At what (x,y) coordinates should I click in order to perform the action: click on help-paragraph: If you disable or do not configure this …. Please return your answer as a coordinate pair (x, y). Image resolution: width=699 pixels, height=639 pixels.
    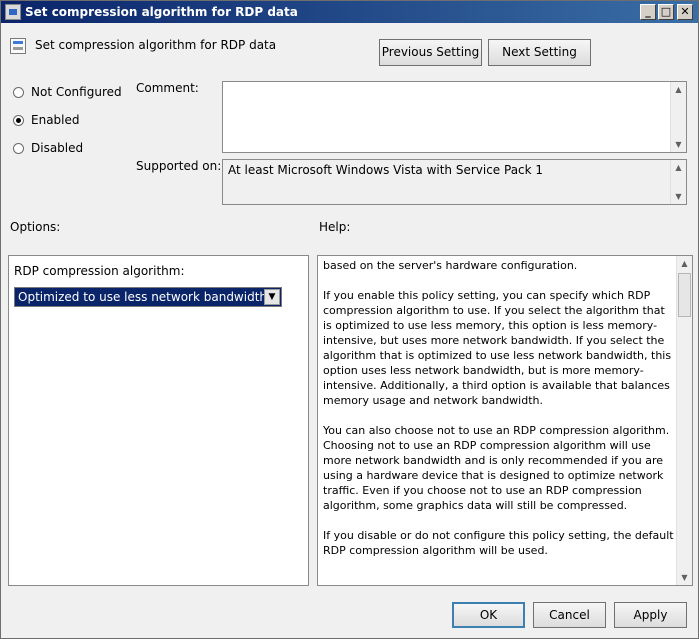
    Looking at the image, I should click on (498, 543).